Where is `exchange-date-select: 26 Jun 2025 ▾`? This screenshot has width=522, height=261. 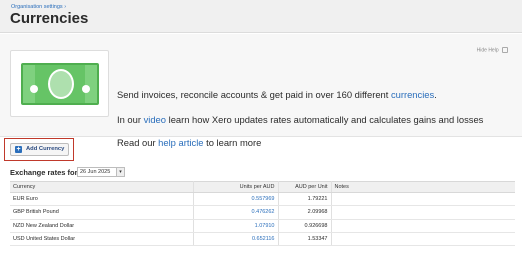
exchange-date-select: 26 Jun 2025 ▾ is located at coordinates (101, 172).